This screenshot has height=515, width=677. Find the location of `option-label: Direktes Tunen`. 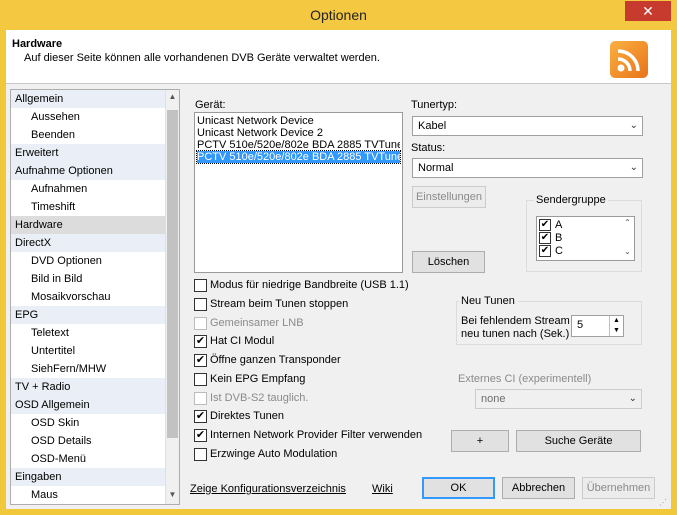

option-label: Direktes Tunen is located at coordinates (247, 416).